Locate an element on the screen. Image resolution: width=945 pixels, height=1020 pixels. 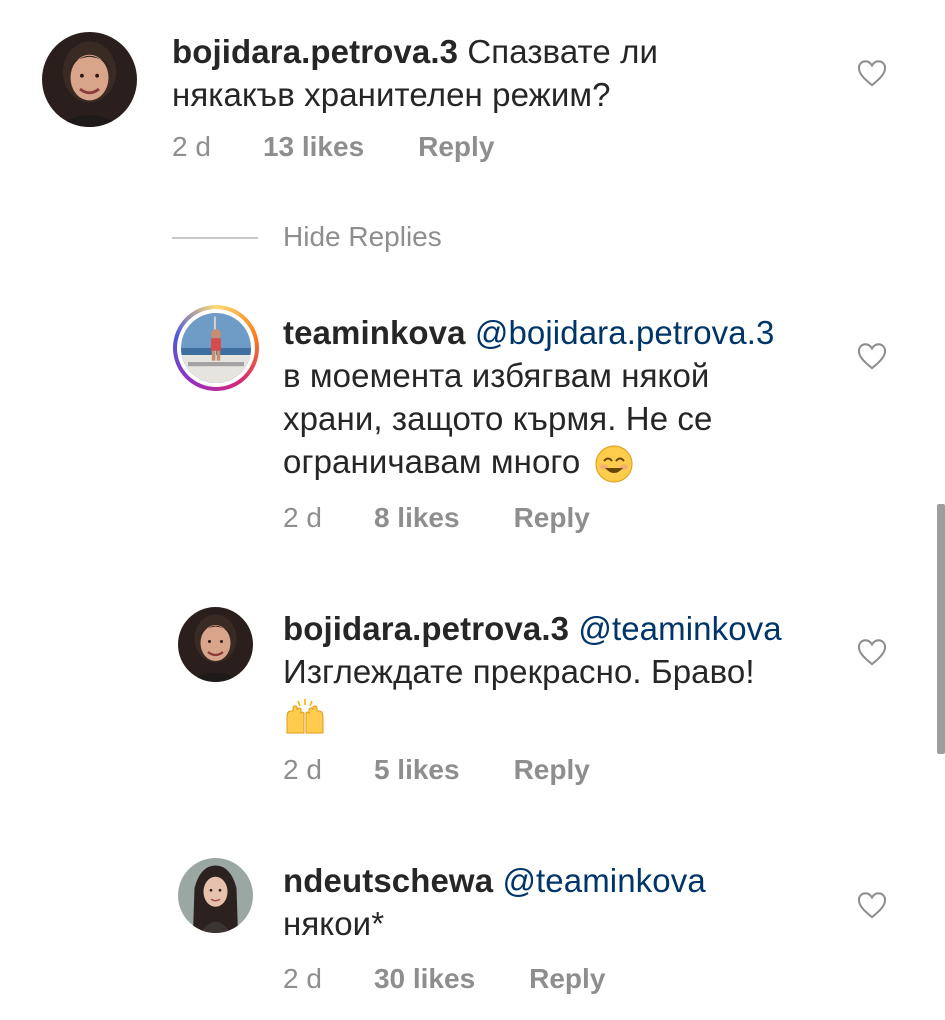
comment-username: ndeutschewa is located at coordinates (388, 880).